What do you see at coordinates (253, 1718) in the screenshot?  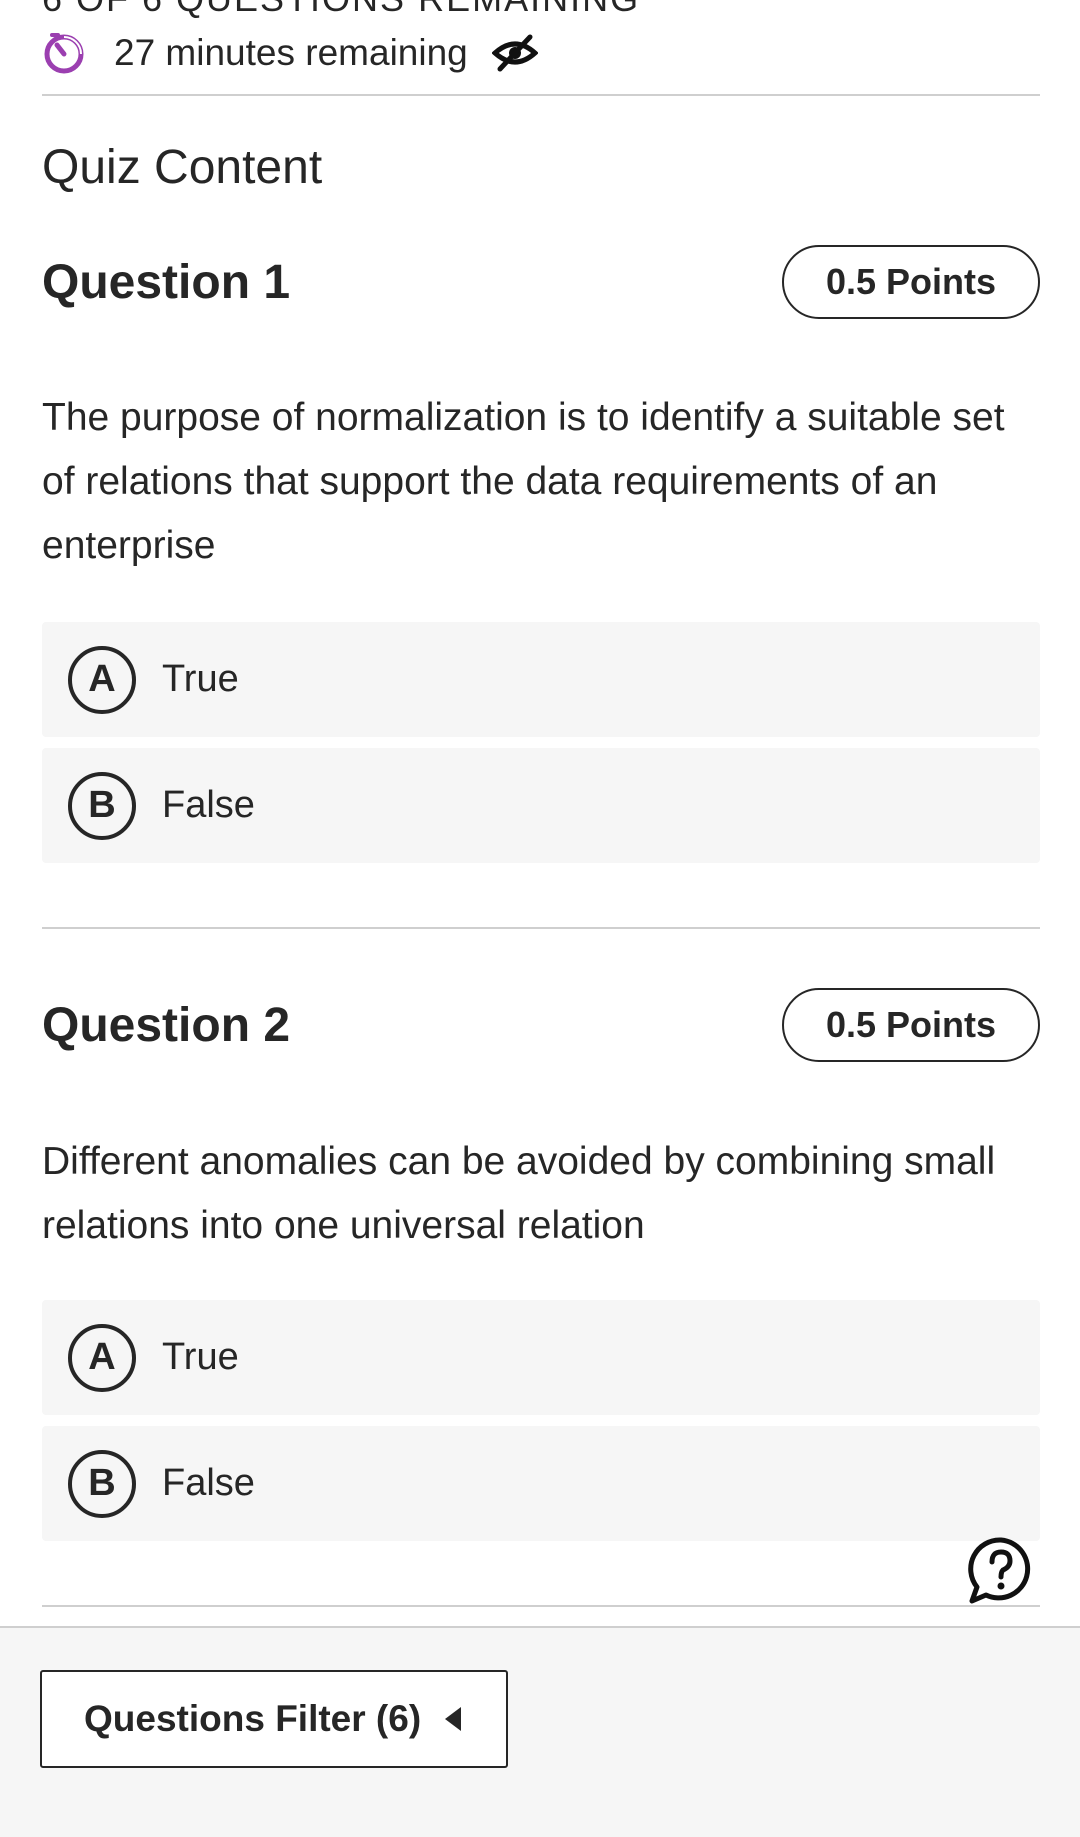 I see `filter-label: Questions Filter (6)` at bounding box center [253, 1718].